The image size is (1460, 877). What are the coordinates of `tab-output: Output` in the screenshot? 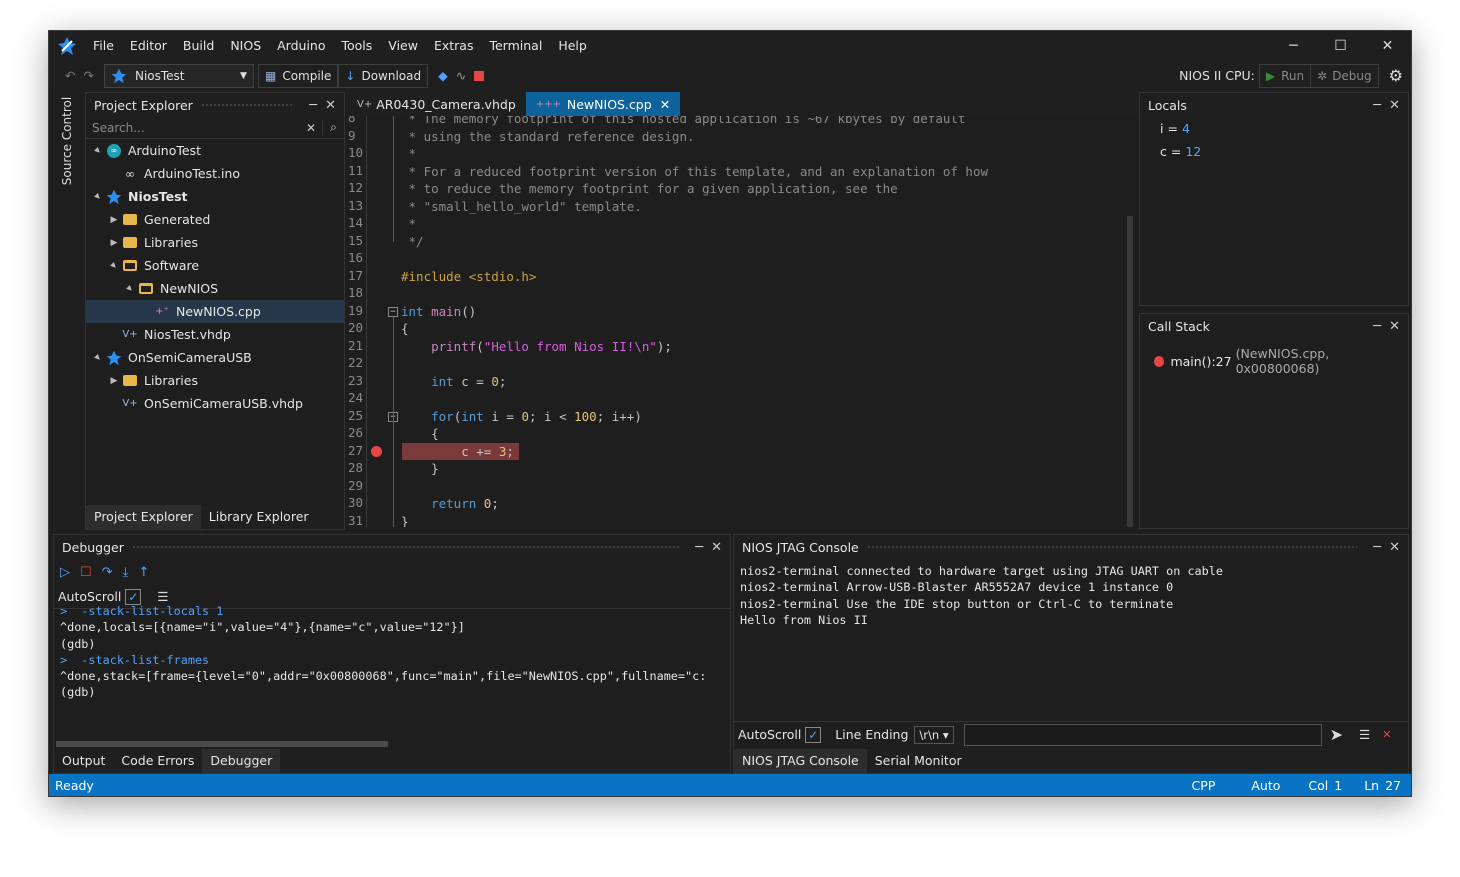 It's located at (83, 761).